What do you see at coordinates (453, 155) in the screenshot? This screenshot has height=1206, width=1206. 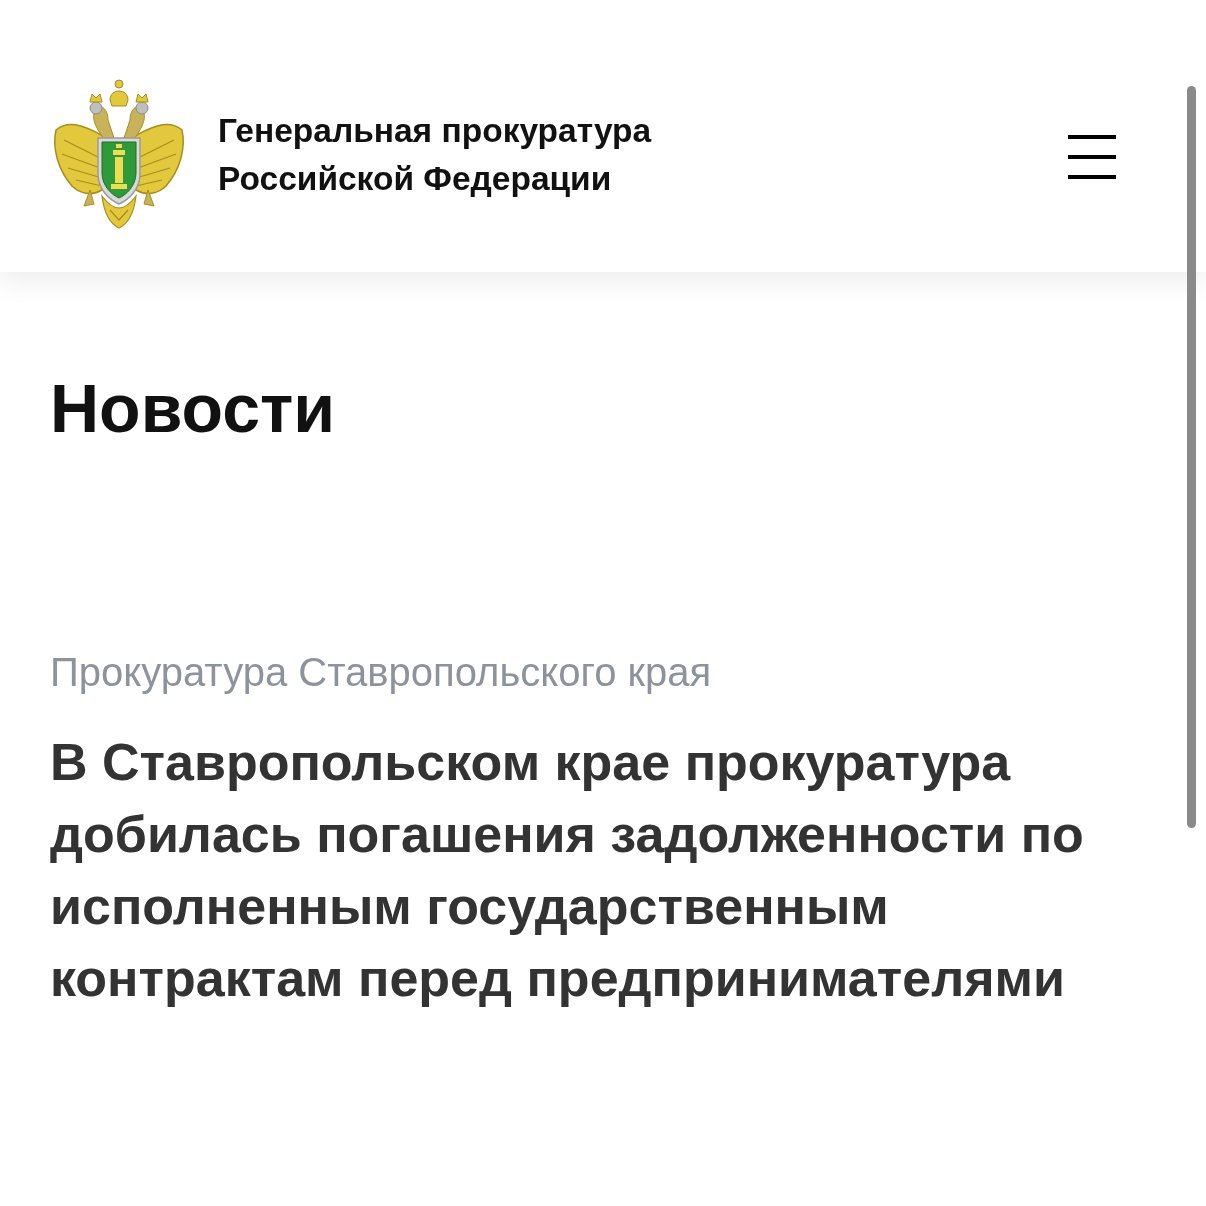 I see `site-title: Генеральная прокуратура Российской Федерации` at bounding box center [453, 155].